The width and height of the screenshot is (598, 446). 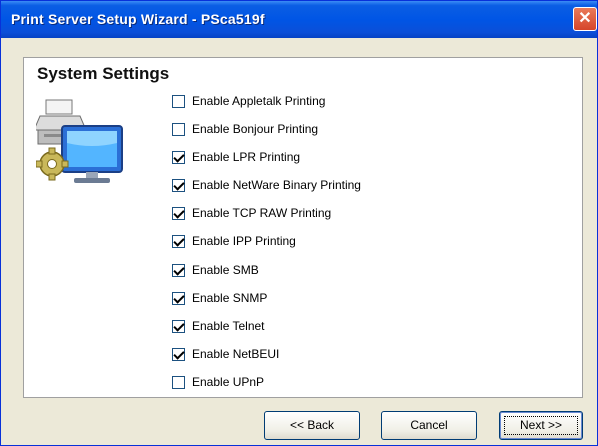 I want to click on window-title: Print Server Setup Wizard - PSca519f, so click(x=138, y=19).